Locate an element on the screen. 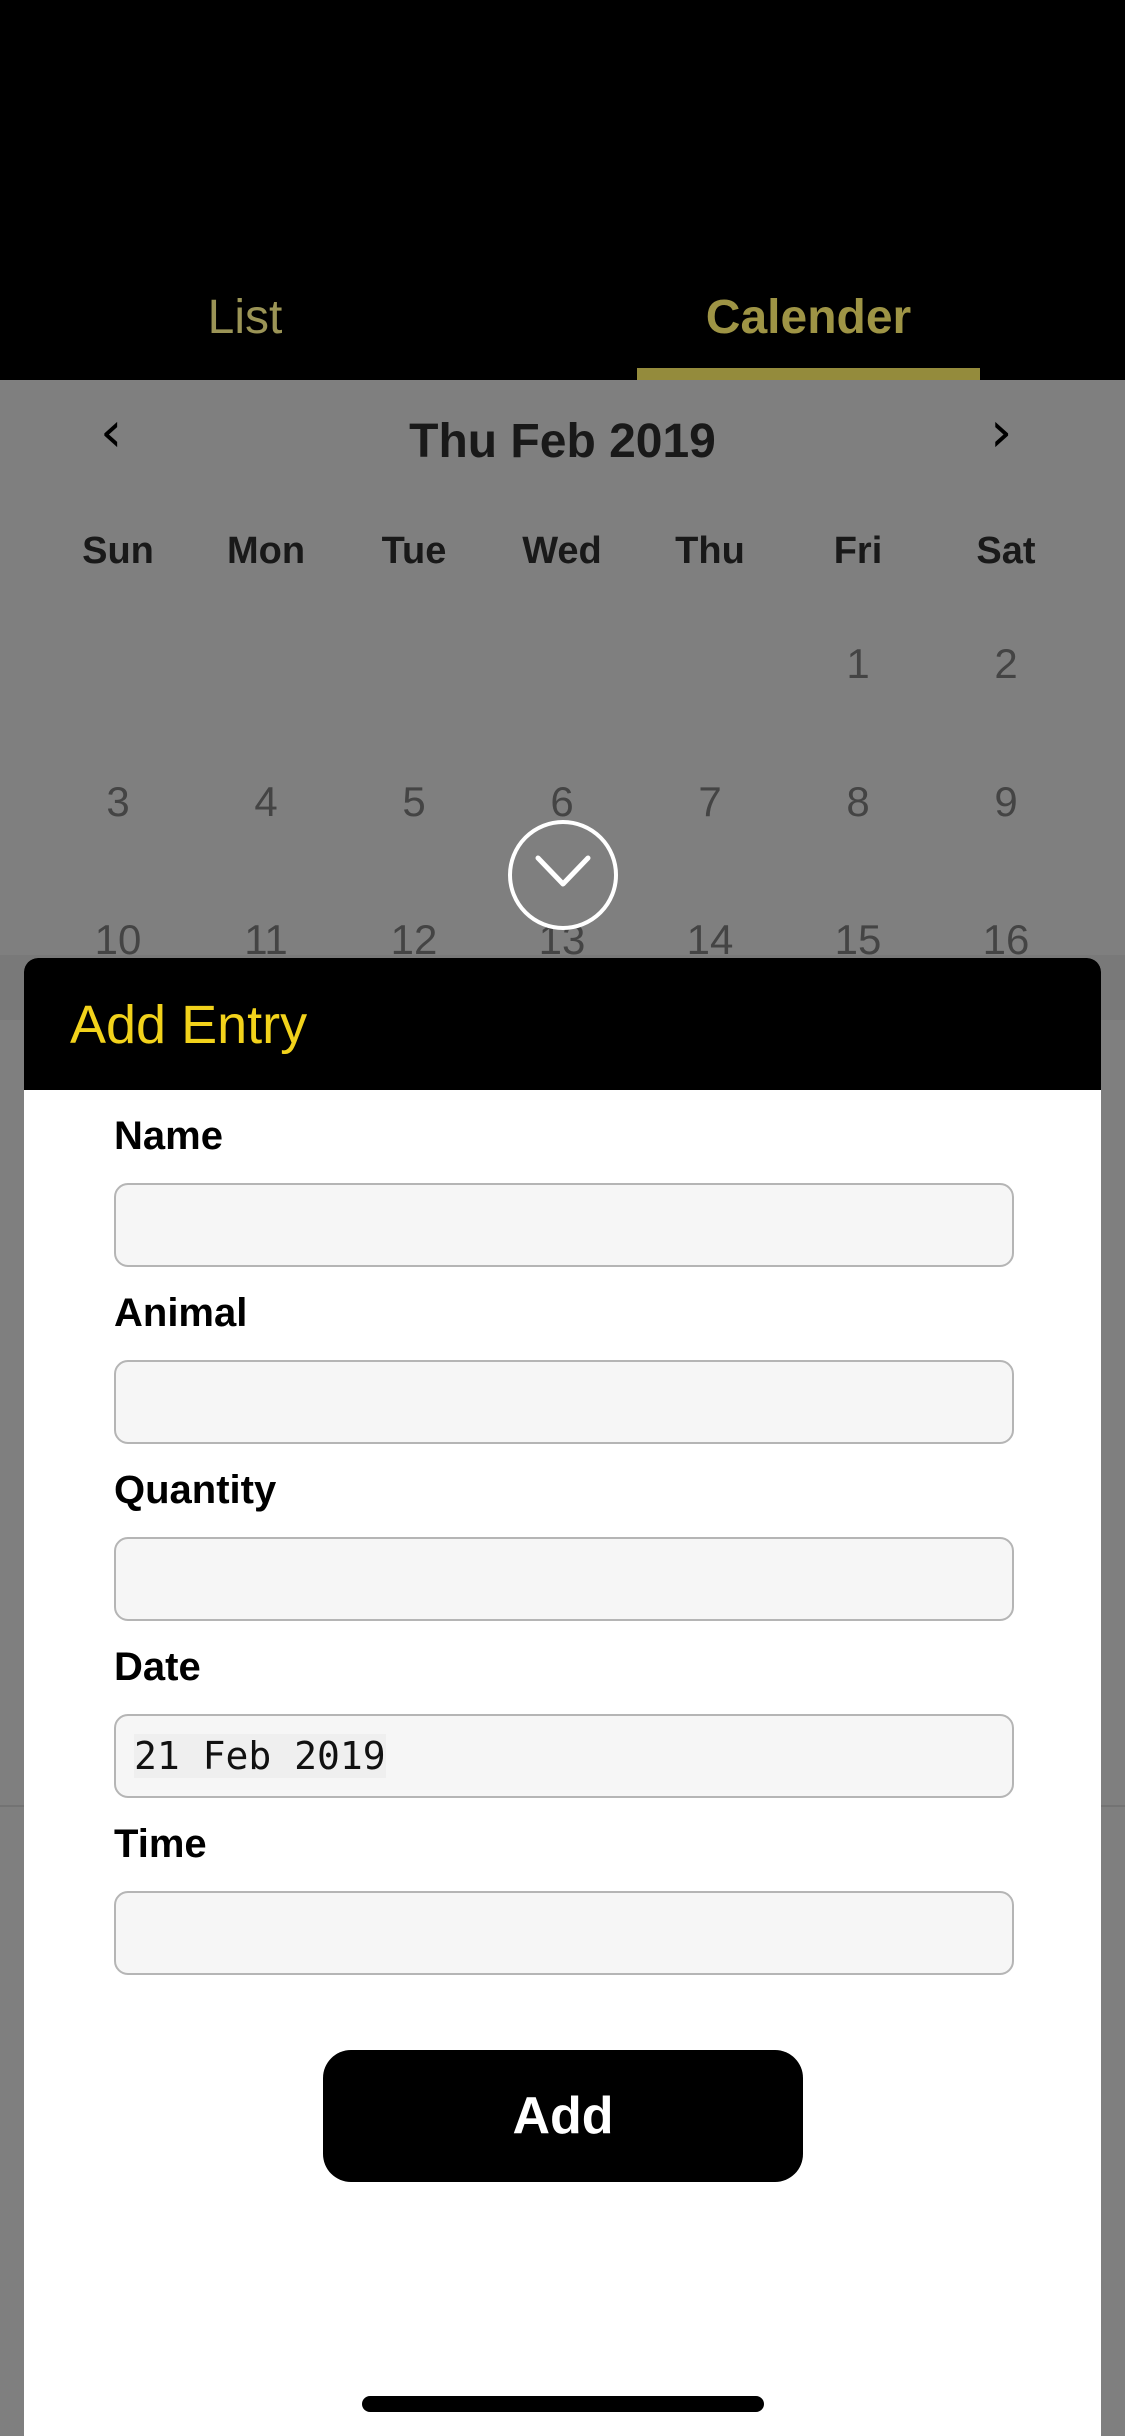 Image resolution: width=1125 pixels, height=2436 pixels. home-indicator is located at coordinates (563, 2404).